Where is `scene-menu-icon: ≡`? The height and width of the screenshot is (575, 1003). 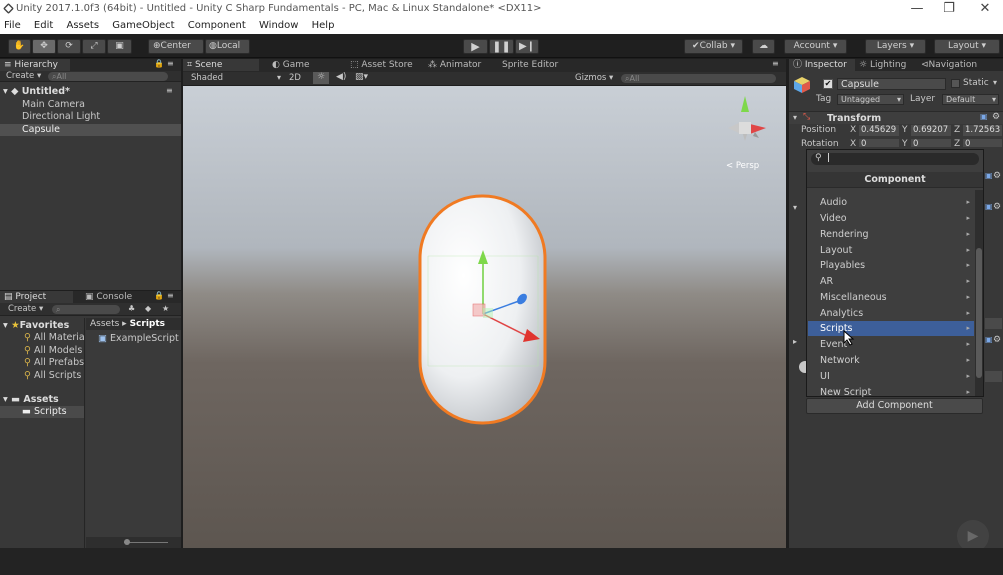 scene-menu-icon: ≡ is located at coordinates (169, 90).